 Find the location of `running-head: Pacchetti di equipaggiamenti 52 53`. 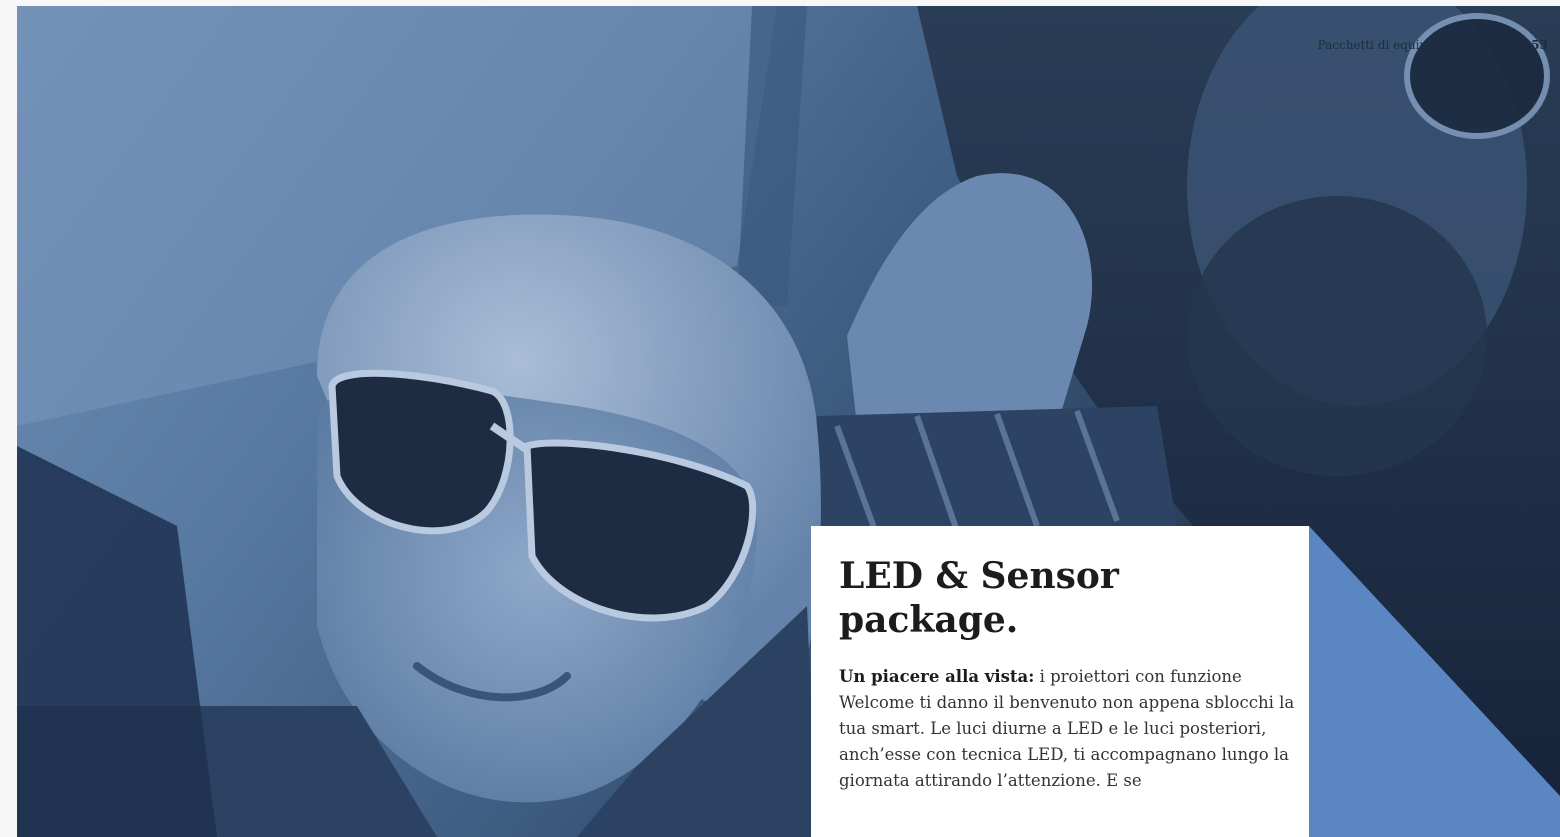

running-head: Pacchetti di equipaggiamenti 52 53 is located at coordinates (1433, 45).